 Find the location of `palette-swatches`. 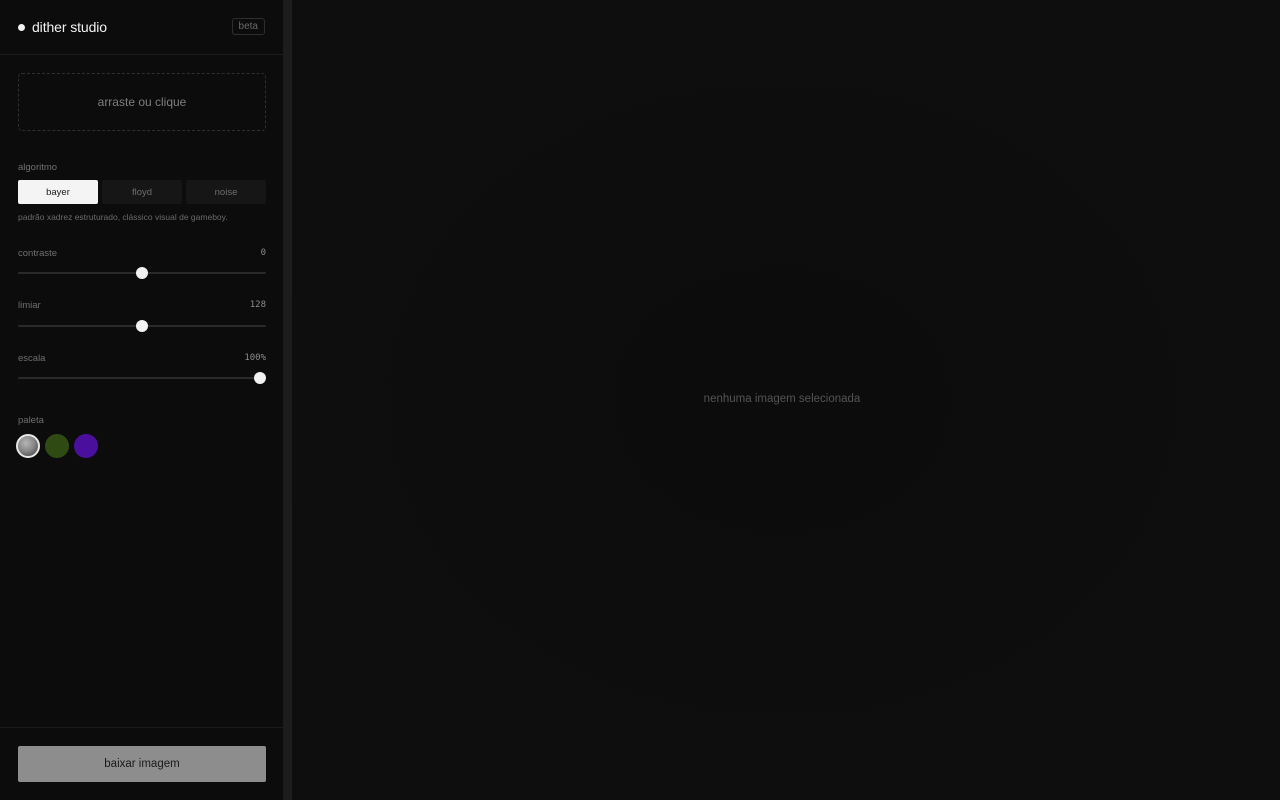

palette-swatches is located at coordinates (57, 446).